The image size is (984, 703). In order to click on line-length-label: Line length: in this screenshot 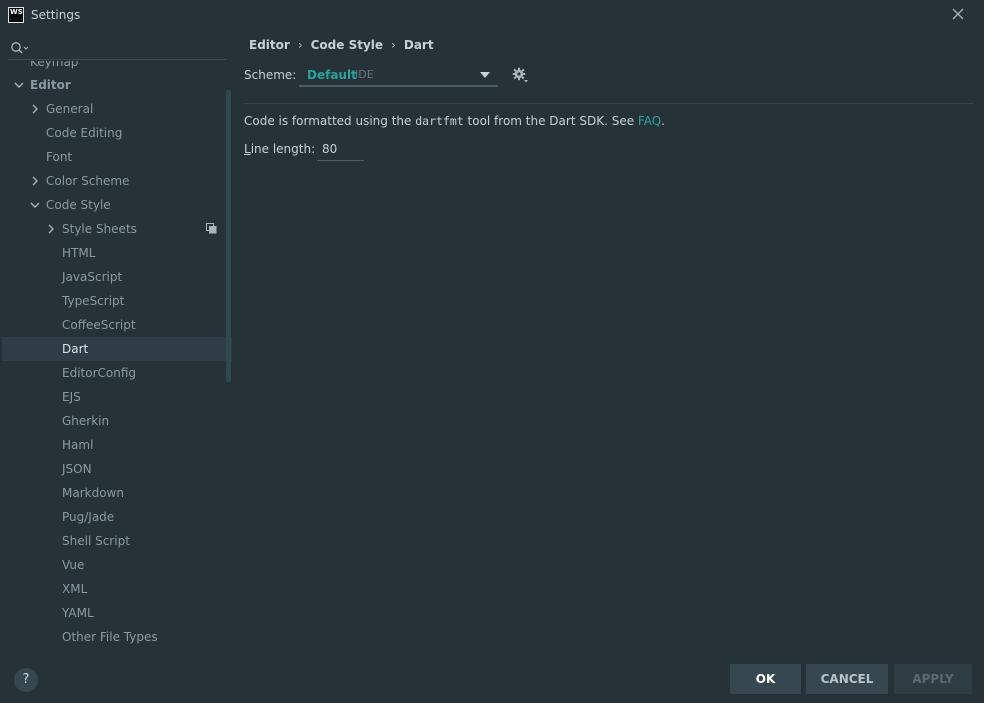, I will do `click(279, 149)`.